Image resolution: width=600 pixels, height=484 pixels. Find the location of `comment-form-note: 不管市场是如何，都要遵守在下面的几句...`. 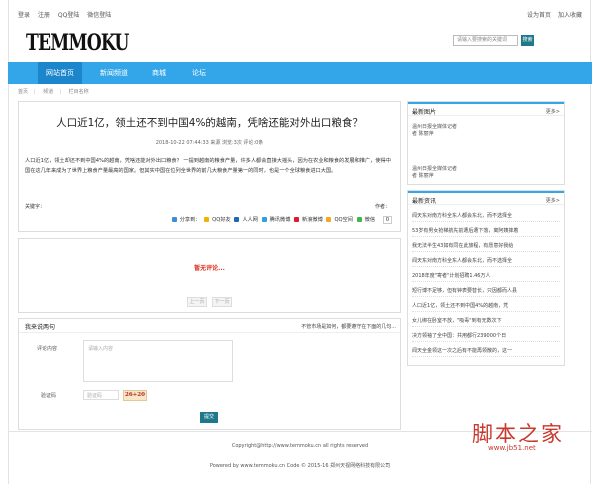

comment-form-note: 不管市场是如何，都要遵守在下面的几句... is located at coordinates (348, 327).